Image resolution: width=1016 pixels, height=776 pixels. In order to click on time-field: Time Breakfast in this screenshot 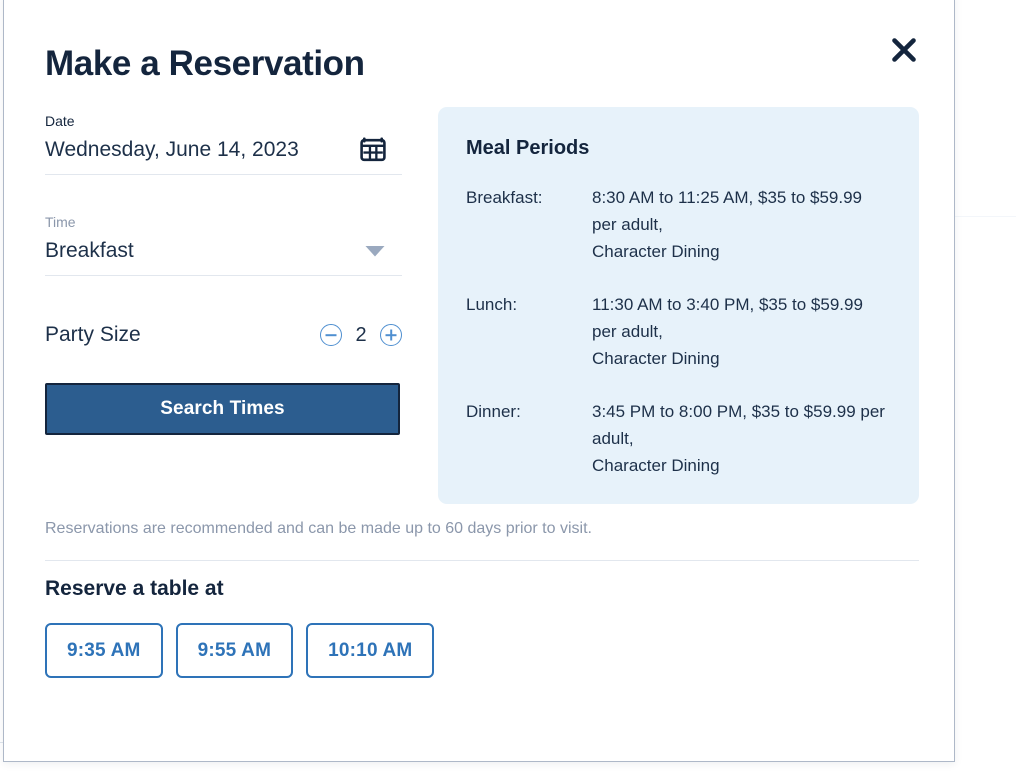, I will do `click(223, 244)`.